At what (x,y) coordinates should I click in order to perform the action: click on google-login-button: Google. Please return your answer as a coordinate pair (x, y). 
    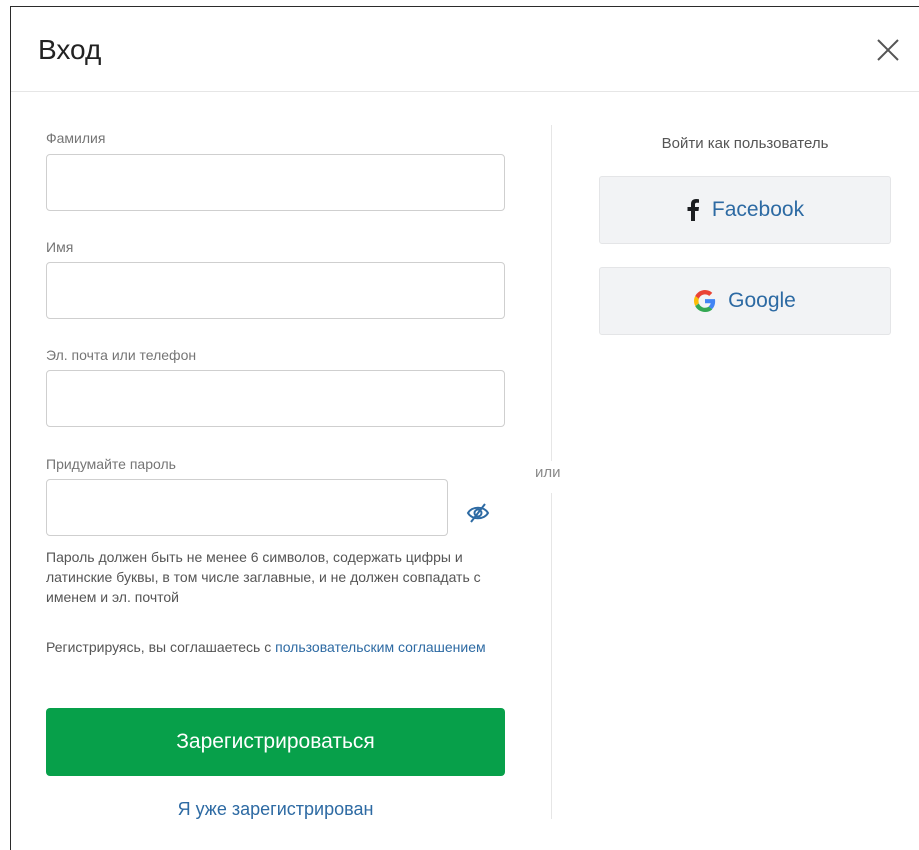
    Looking at the image, I should click on (745, 301).